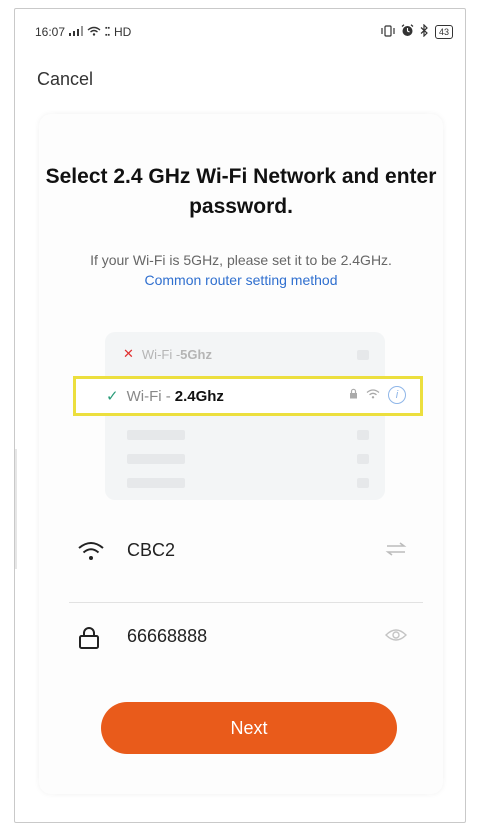 Image resolution: width=477 pixels, height=831 pixels. Describe the element at coordinates (373, 395) in the screenshot. I see `wifi-signal-icon` at that location.